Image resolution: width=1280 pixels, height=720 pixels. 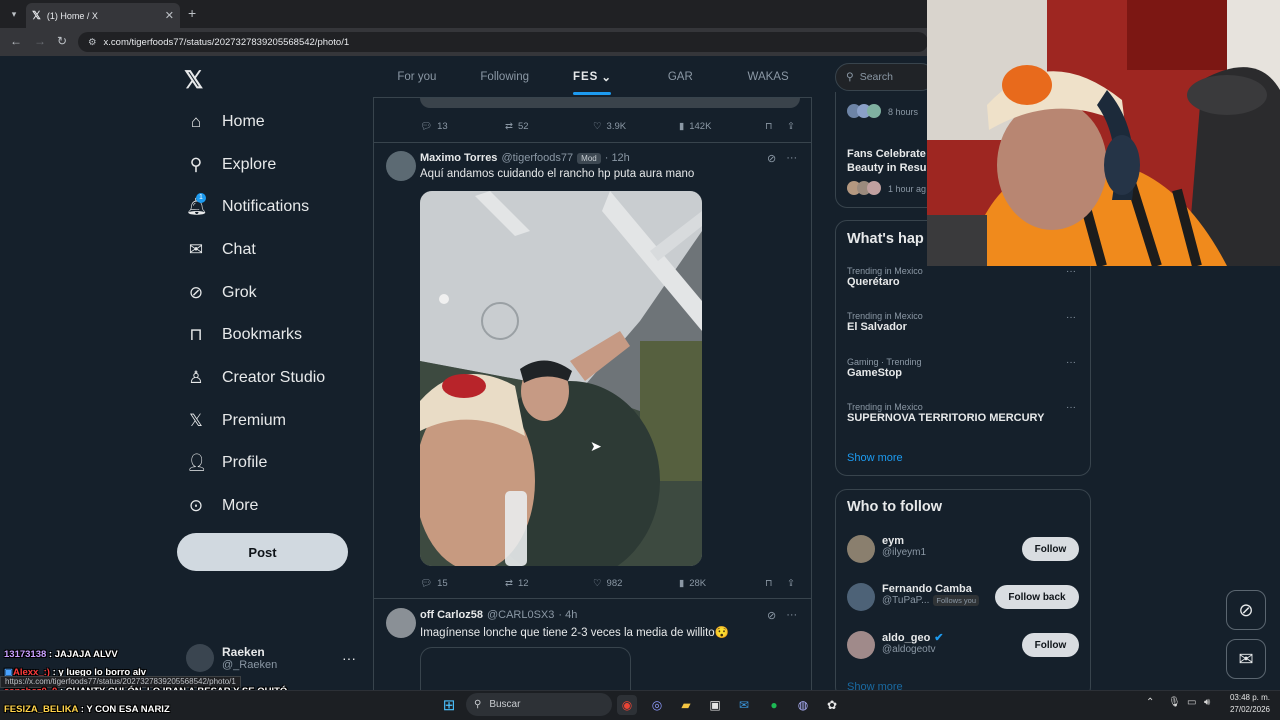 I want to click on discord-icon: ◎, so click(x=657, y=705).